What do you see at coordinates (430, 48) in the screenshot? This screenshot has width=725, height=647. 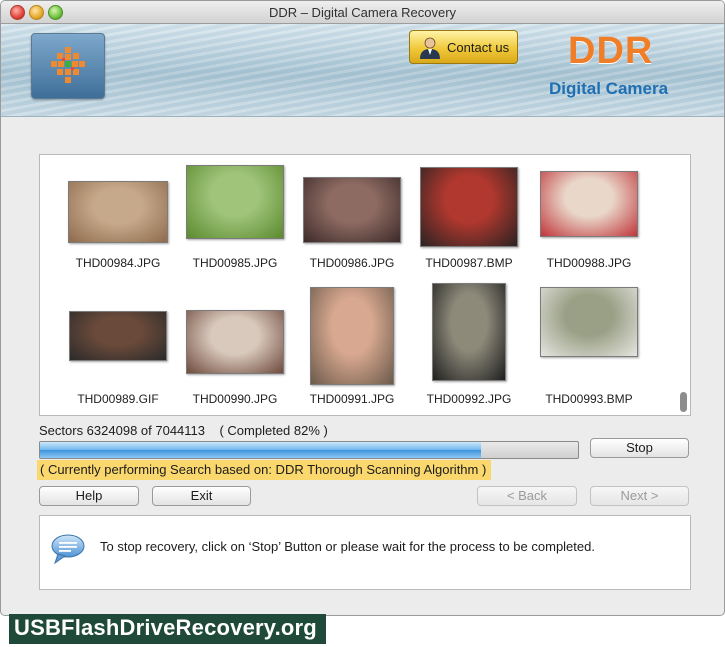 I see `person-icon` at bounding box center [430, 48].